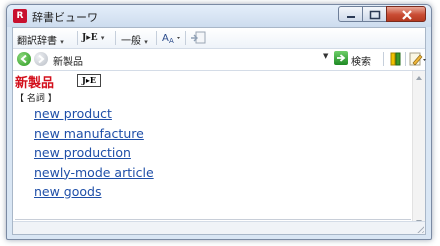  I want to click on status-bar, so click(219, 227).